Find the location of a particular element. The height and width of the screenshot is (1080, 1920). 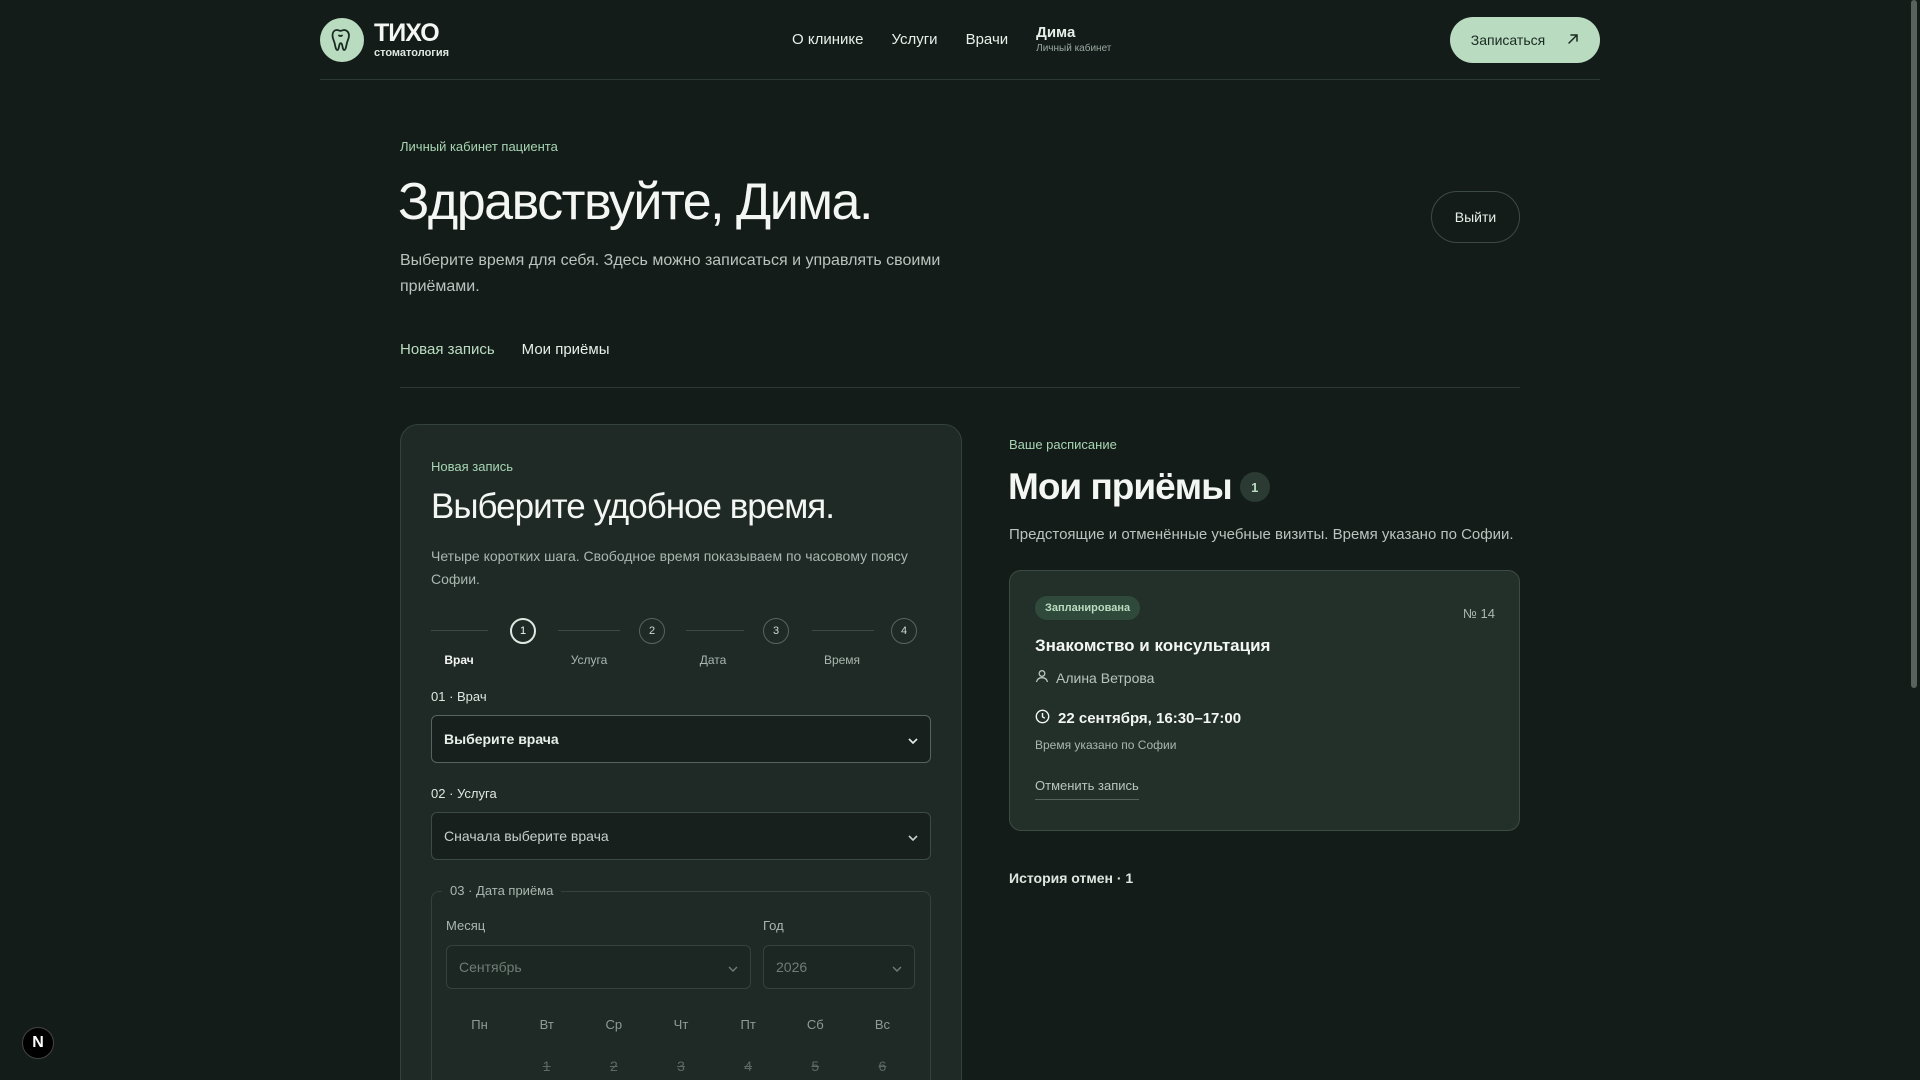

doctor-field-label: 01 · Врач is located at coordinates (459, 696).